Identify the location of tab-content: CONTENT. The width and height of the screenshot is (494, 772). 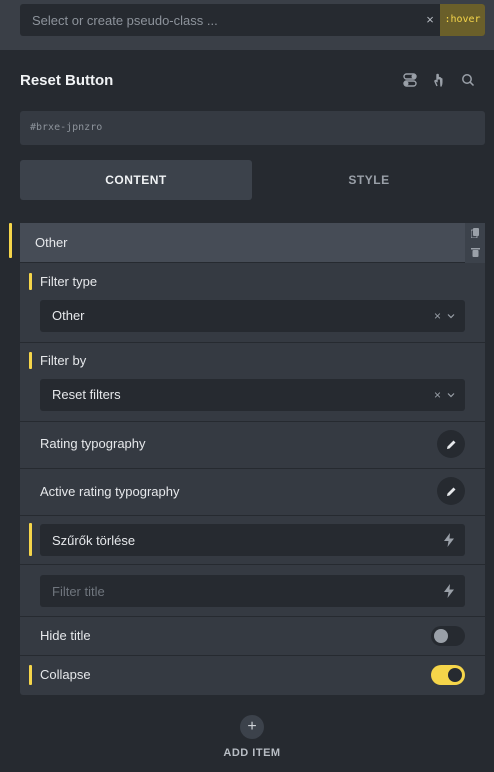
(136, 180).